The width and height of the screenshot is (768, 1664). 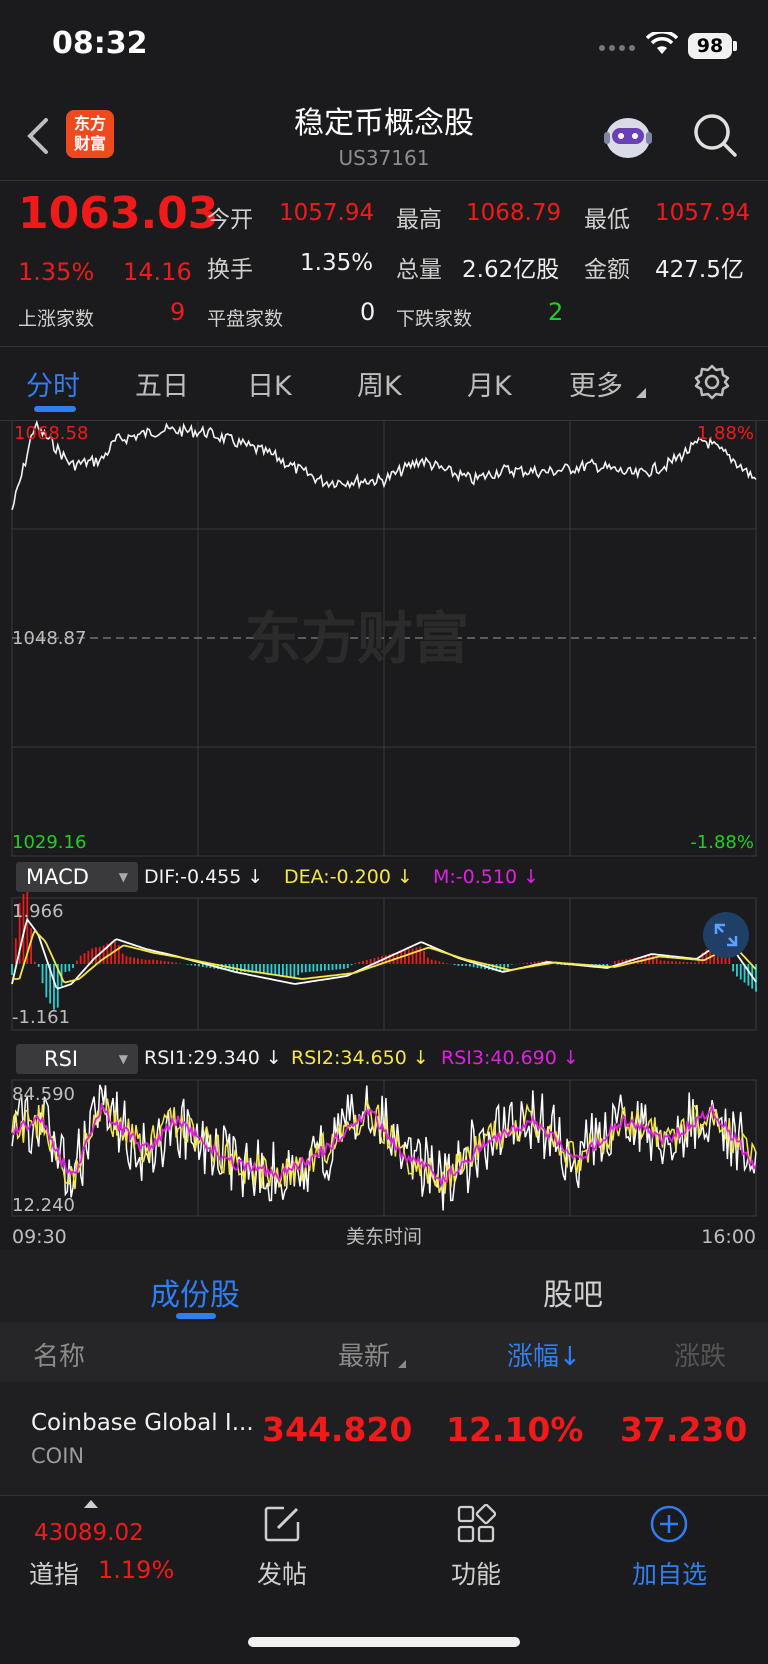 I want to click on macd-dea-value: DEA:-0.200 ↓, so click(x=348, y=877).